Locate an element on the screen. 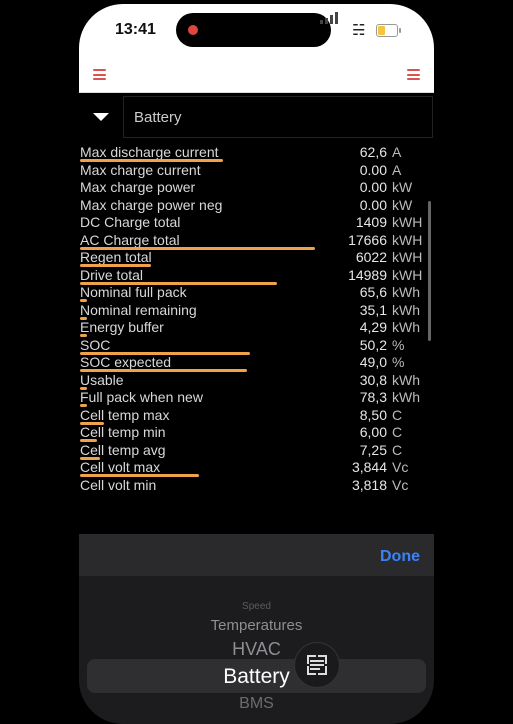 The width and height of the screenshot is (513, 724). status-time: 13:41 is located at coordinates (135, 29).